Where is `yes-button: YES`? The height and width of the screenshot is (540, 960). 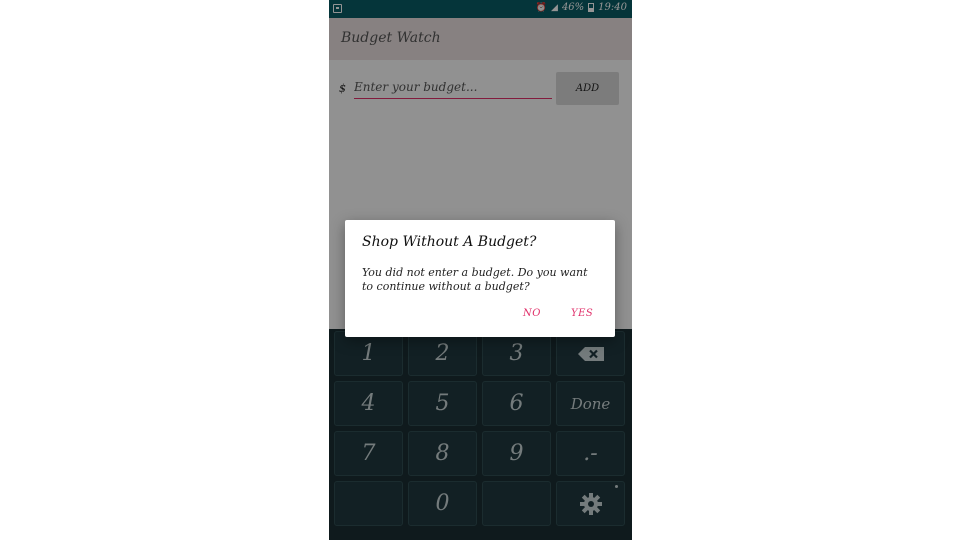
yes-button: YES is located at coordinates (582, 313).